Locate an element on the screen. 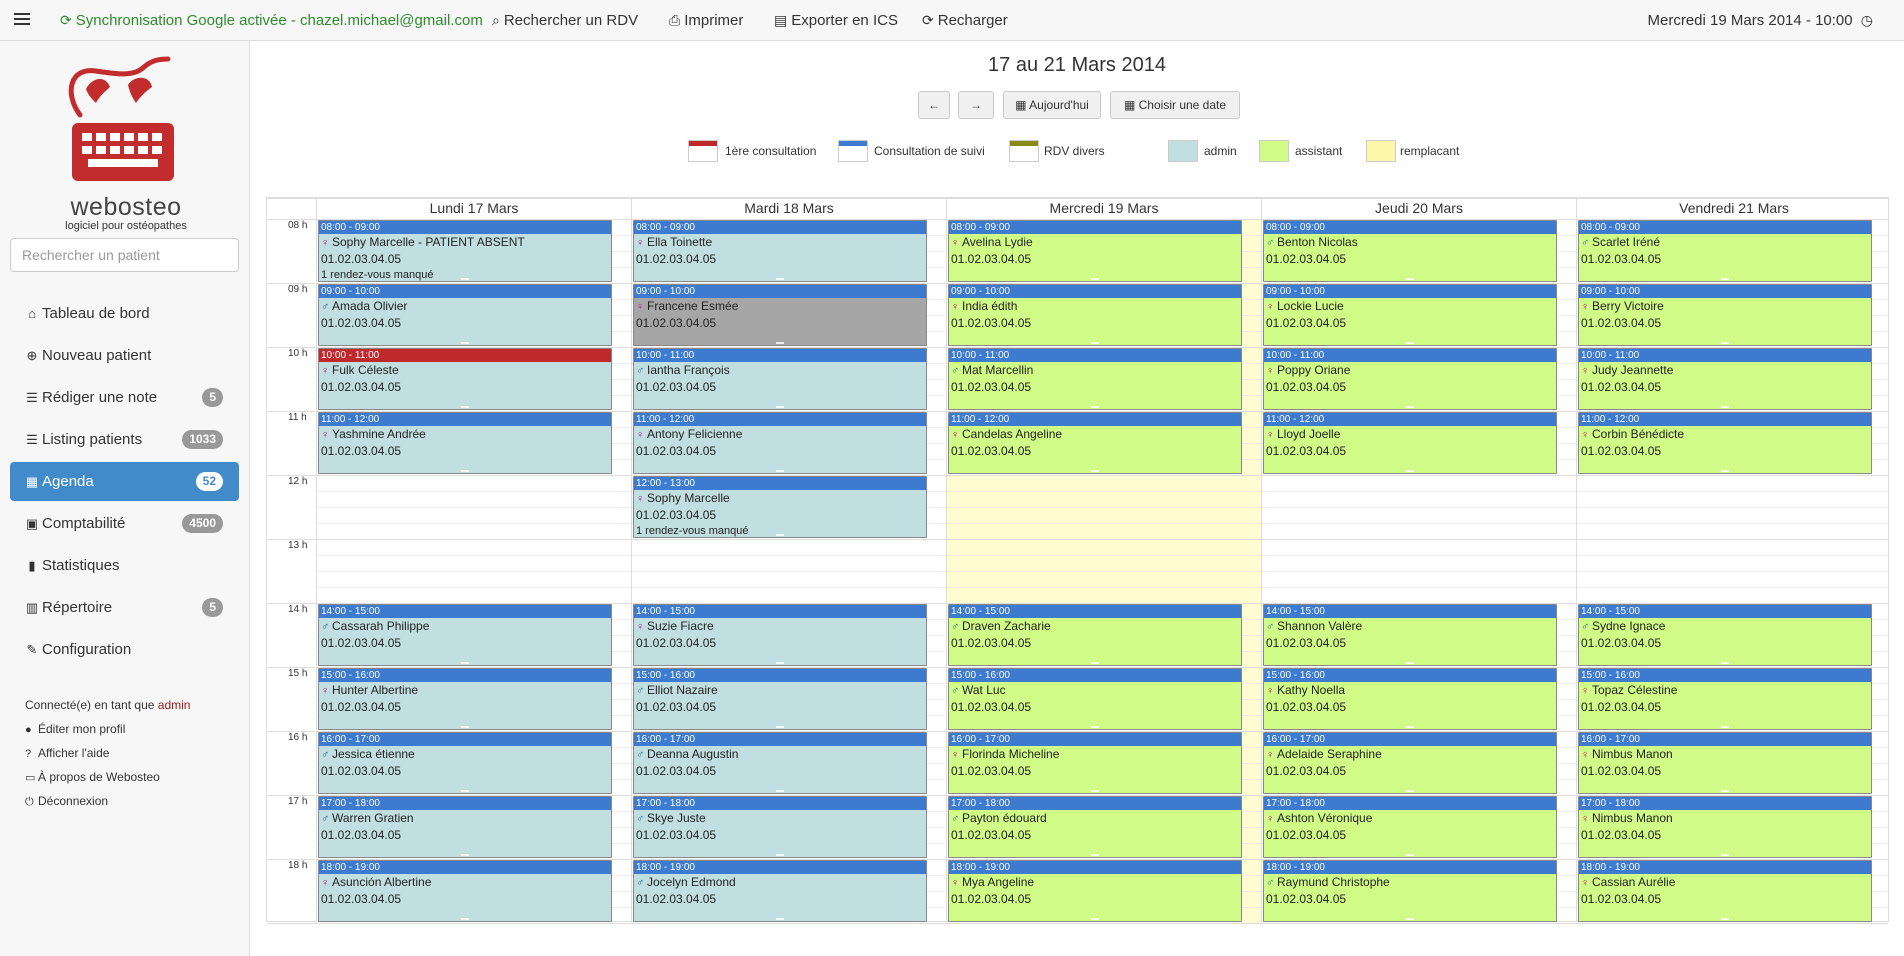  choose-date-button: ▦ Choisir une date is located at coordinates (1175, 105).